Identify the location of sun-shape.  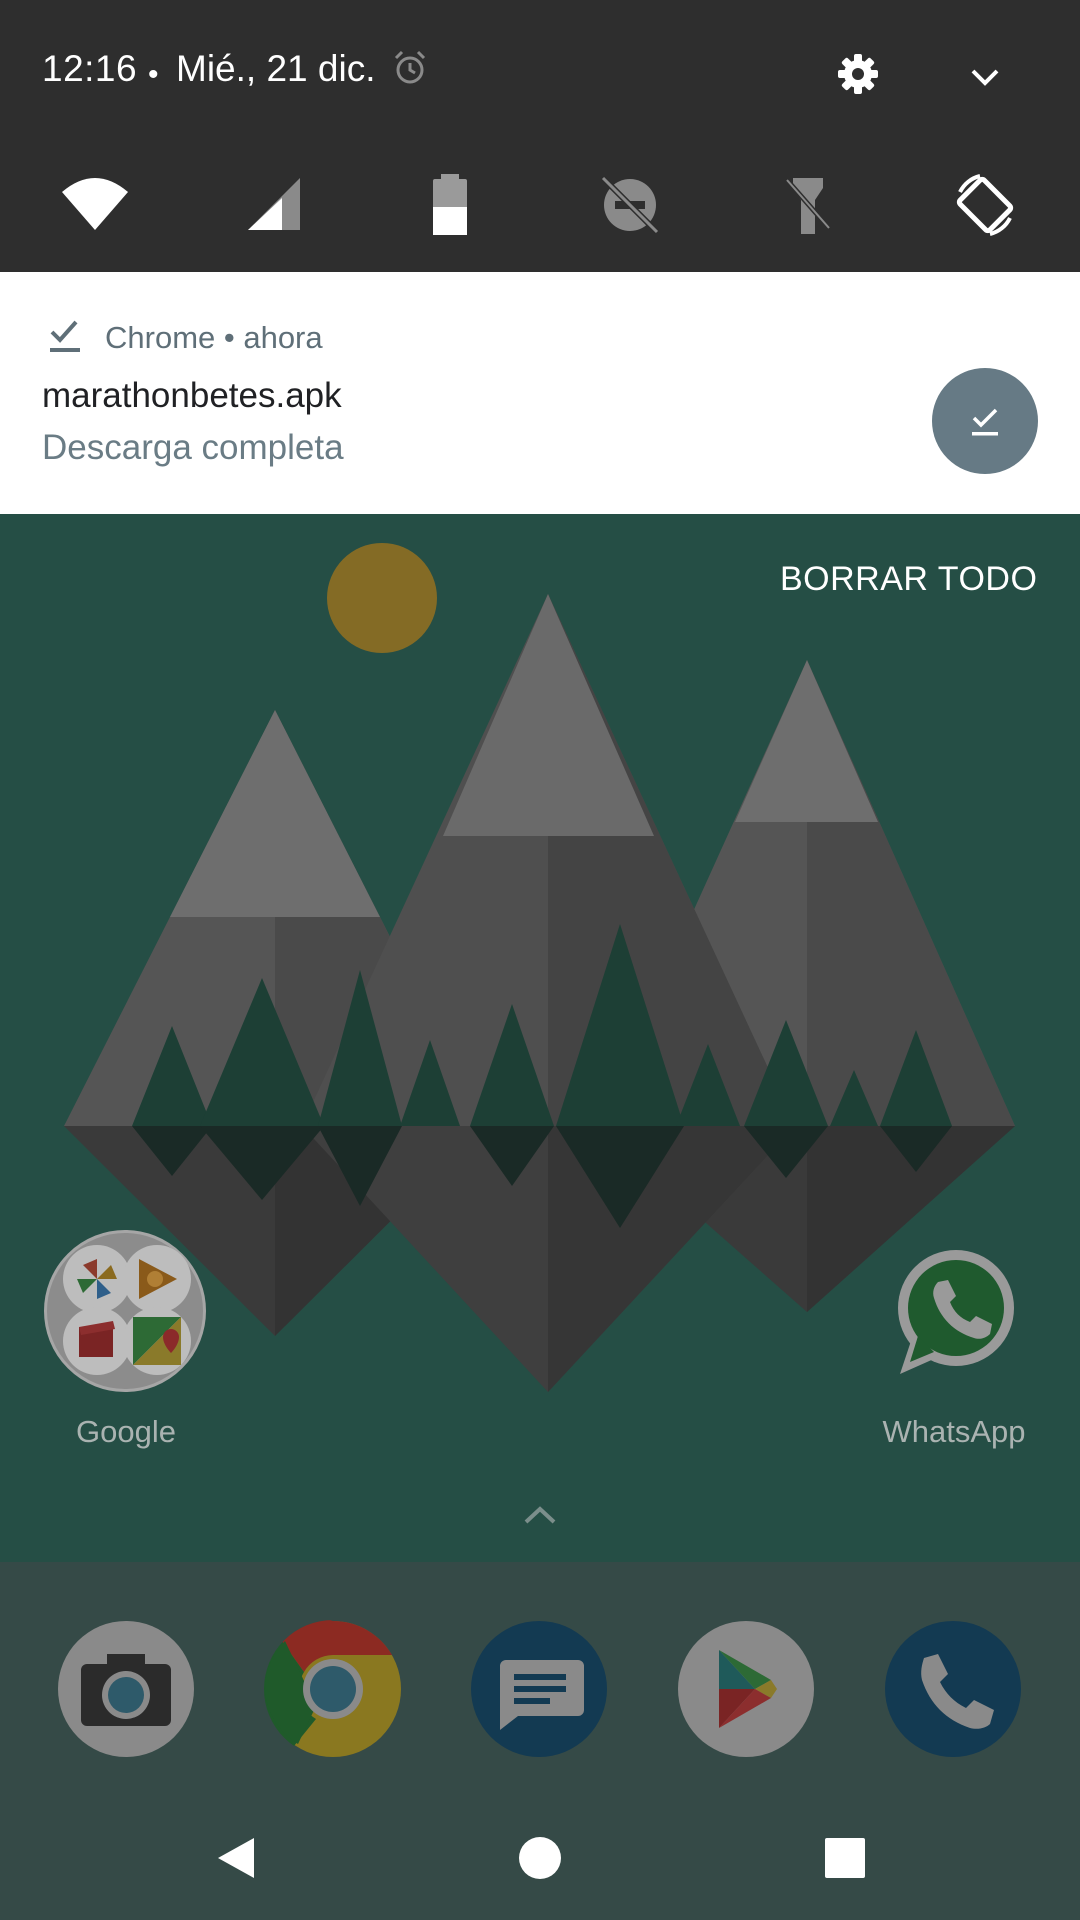
(382, 598).